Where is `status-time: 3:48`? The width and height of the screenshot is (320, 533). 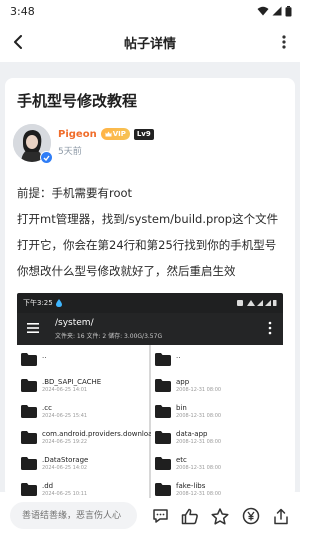
status-time: 3:48 is located at coordinates (22, 11).